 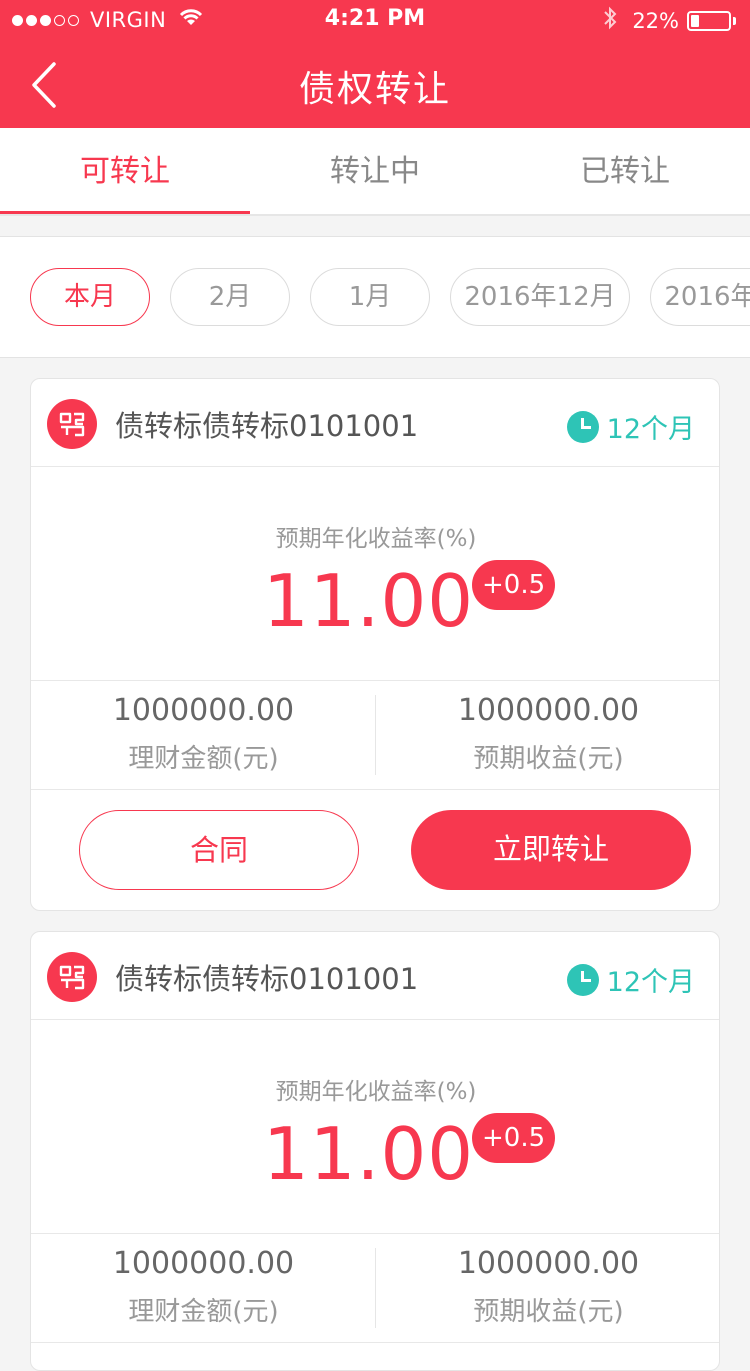 I want to click on contract-button: 合同, so click(x=219, y=850).